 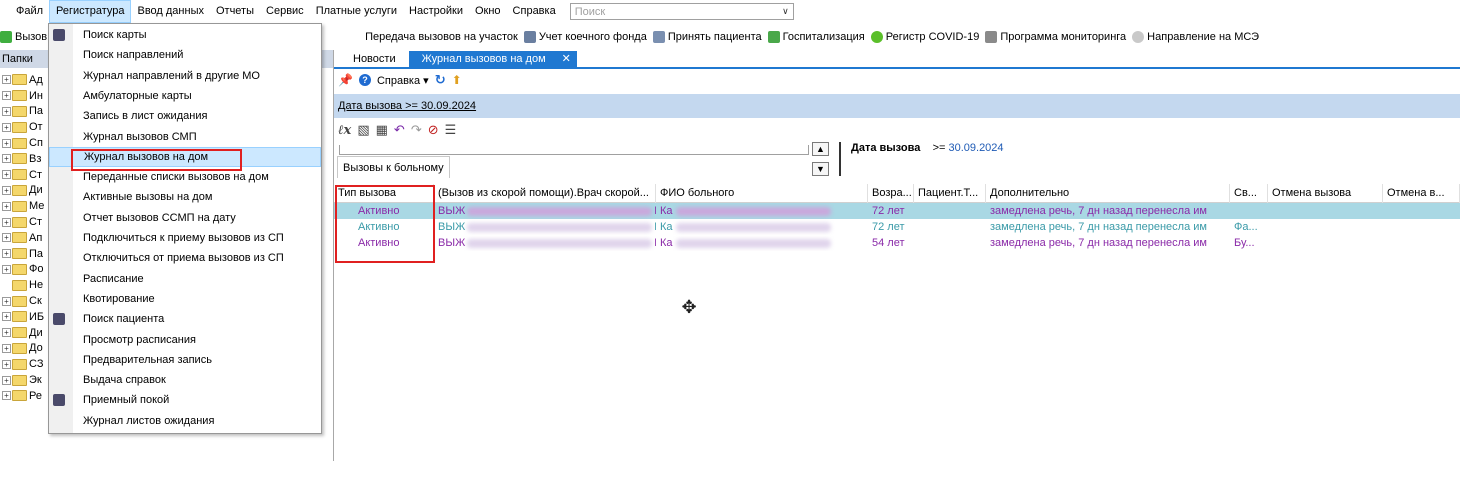 What do you see at coordinates (356, 11) in the screenshot?
I see `menu-paid-services: Платные услуги` at bounding box center [356, 11].